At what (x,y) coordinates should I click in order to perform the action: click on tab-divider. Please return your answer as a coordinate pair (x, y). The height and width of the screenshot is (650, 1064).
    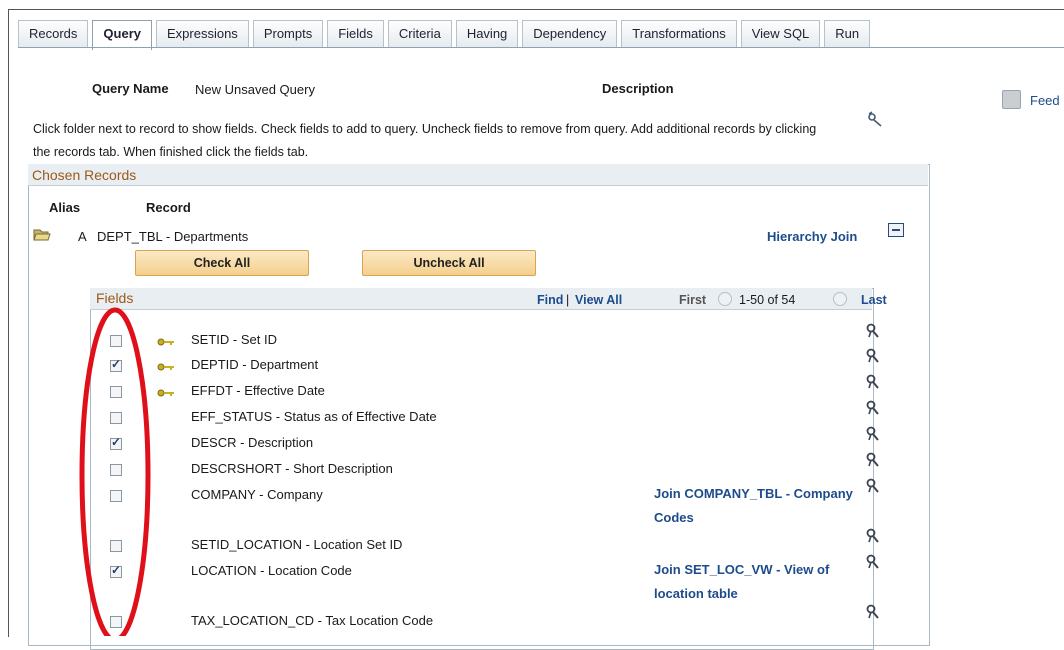
    Looking at the image, I should click on (541, 47).